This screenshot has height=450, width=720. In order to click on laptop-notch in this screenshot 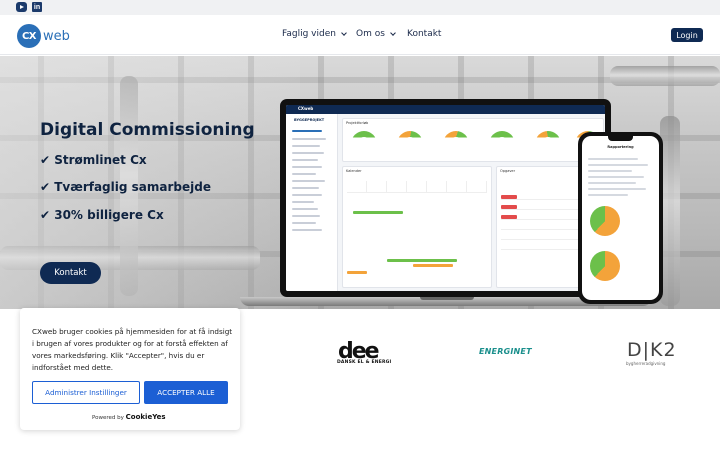, I will do `click(447, 298)`.